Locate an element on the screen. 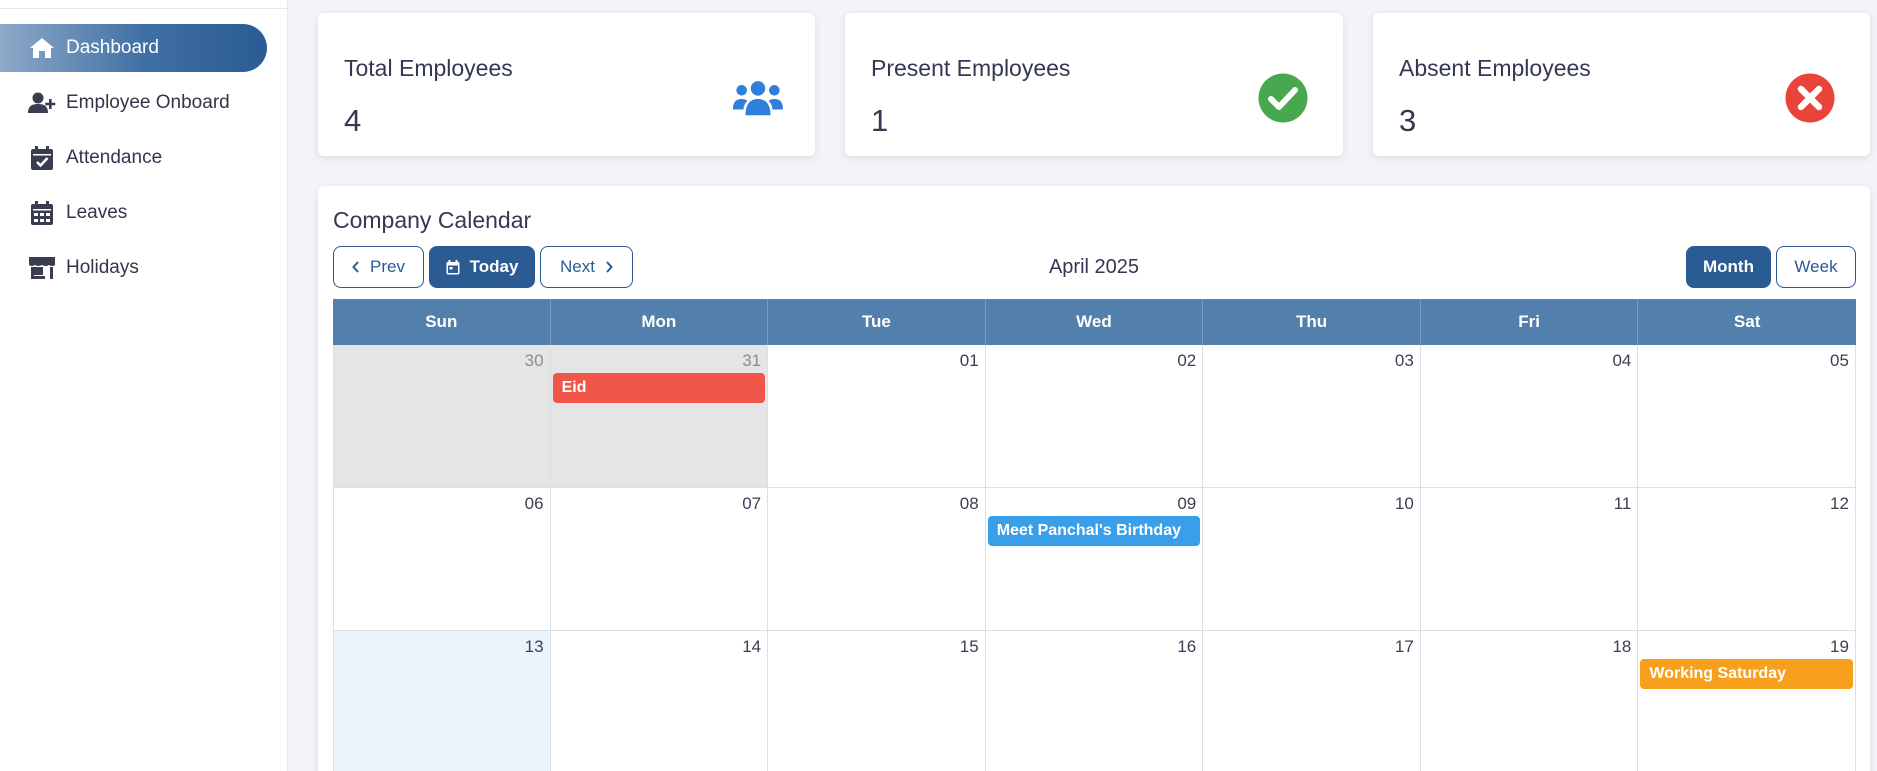 Image resolution: width=1877 pixels, height=771 pixels. calendar-day-cell: 01 is located at coordinates (877, 416).